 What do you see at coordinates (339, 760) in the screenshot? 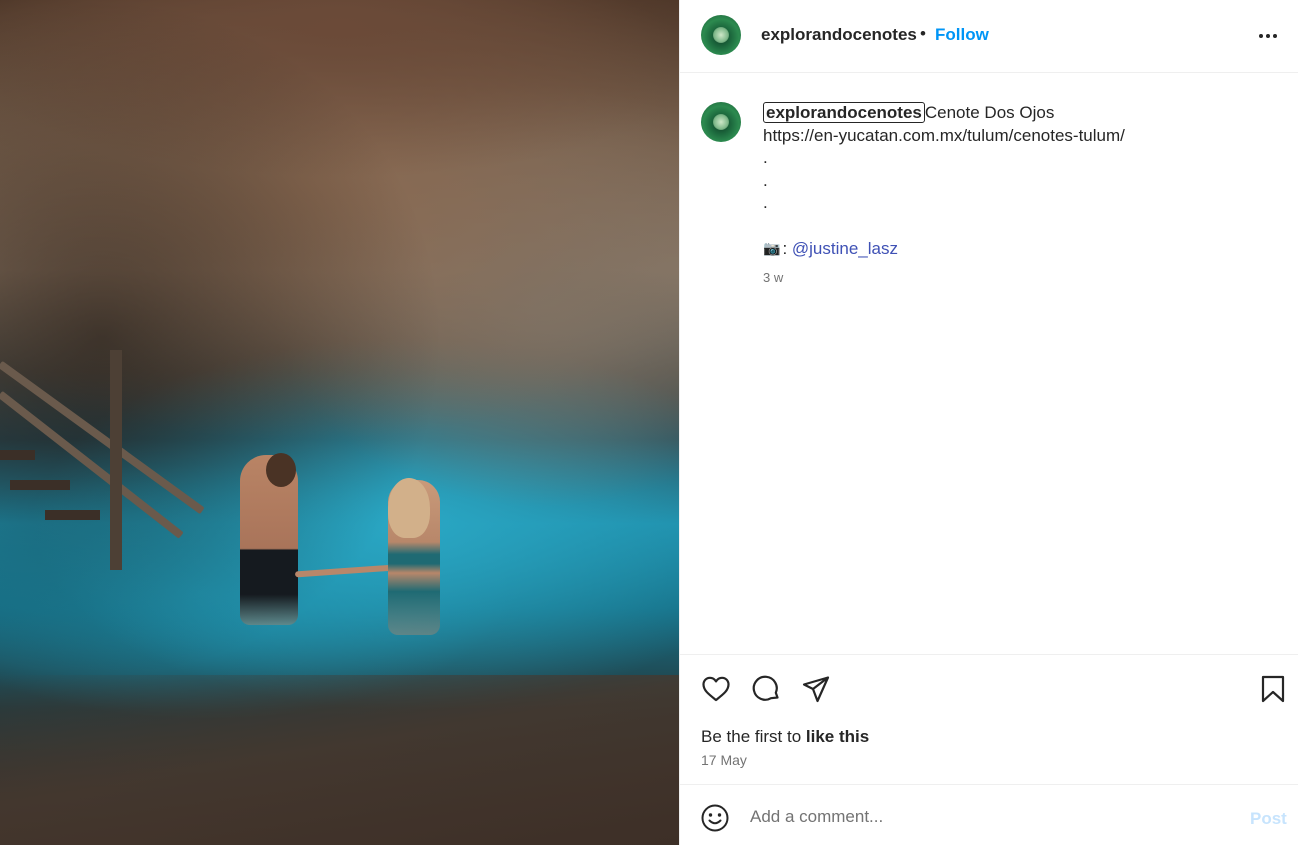
I see `rock-foreground` at bounding box center [339, 760].